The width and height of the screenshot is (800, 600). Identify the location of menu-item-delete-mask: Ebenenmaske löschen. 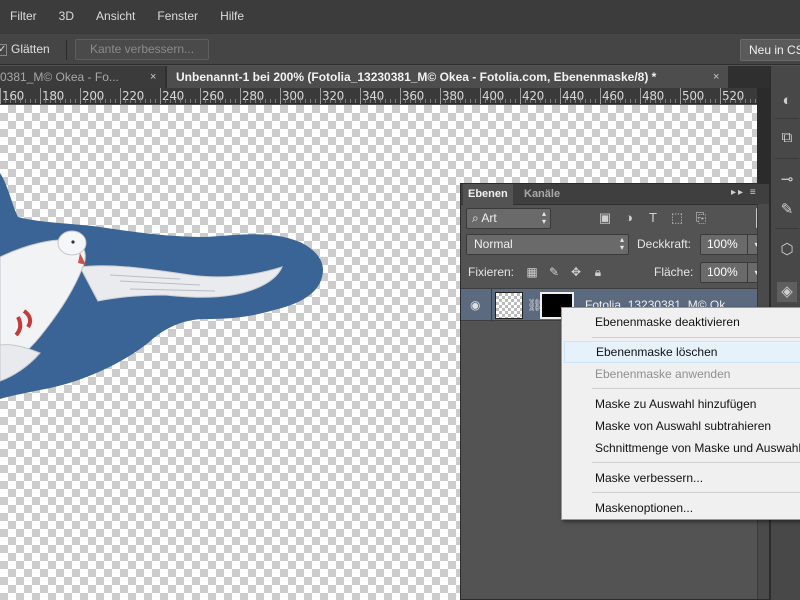
(682, 352).